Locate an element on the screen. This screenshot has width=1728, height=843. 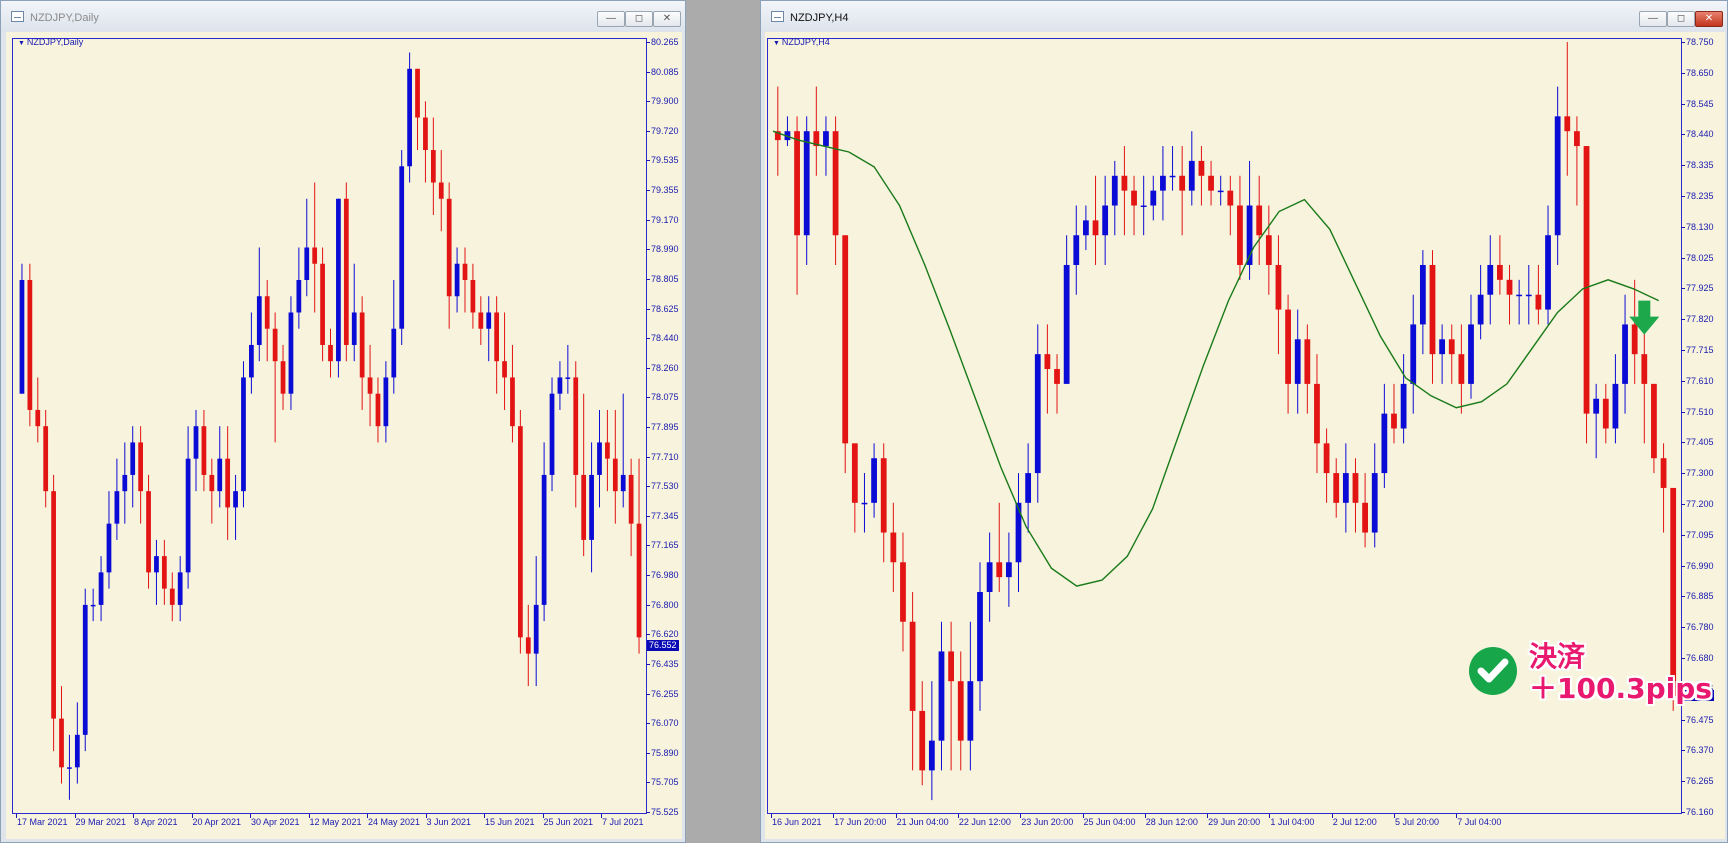
time-tick-label: 25 Jun 04:00 is located at coordinates (1109, 822).